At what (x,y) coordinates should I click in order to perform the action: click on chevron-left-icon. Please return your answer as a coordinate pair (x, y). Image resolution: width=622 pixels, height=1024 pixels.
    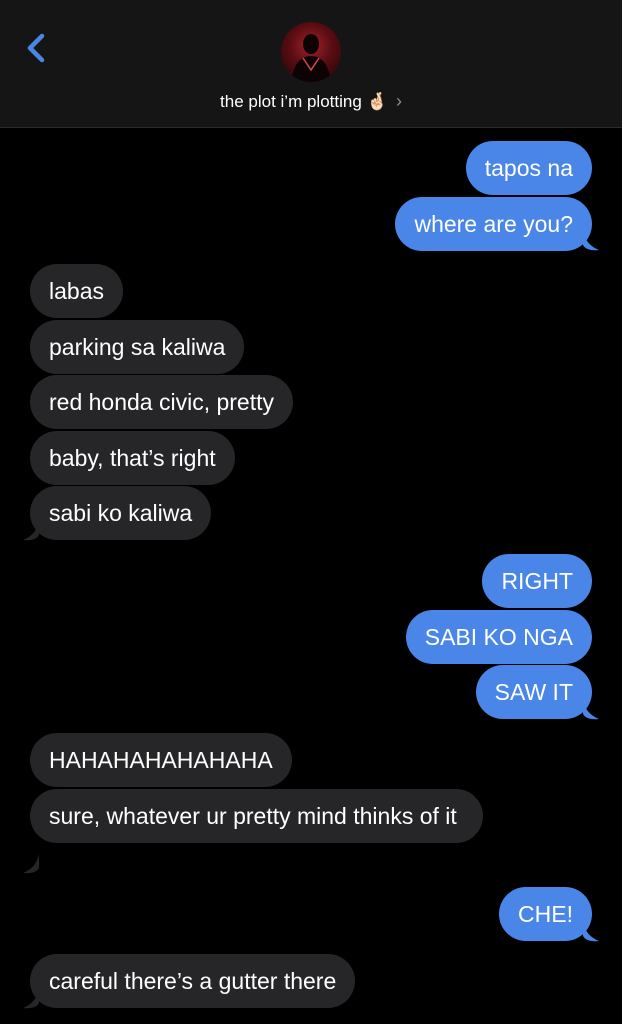
    Looking at the image, I should click on (36, 48).